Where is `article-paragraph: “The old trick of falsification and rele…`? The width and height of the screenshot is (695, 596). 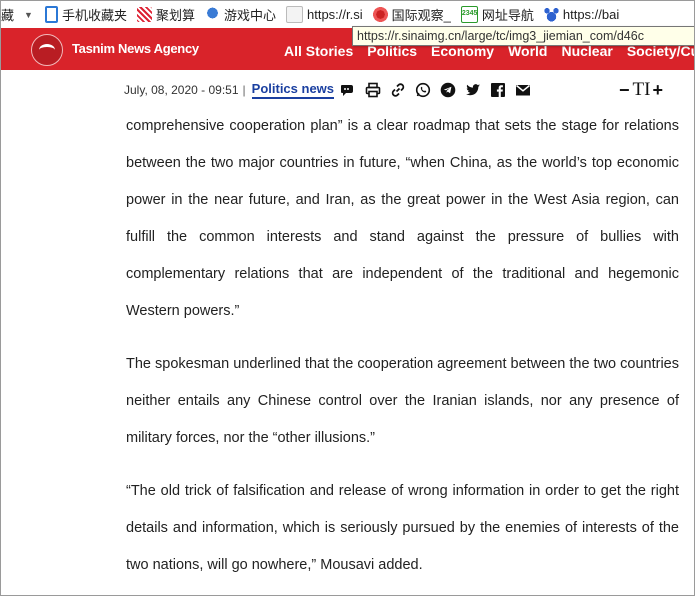
article-paragraph: “The old trick of falsification and rele… is located at coordinates (402, 528).